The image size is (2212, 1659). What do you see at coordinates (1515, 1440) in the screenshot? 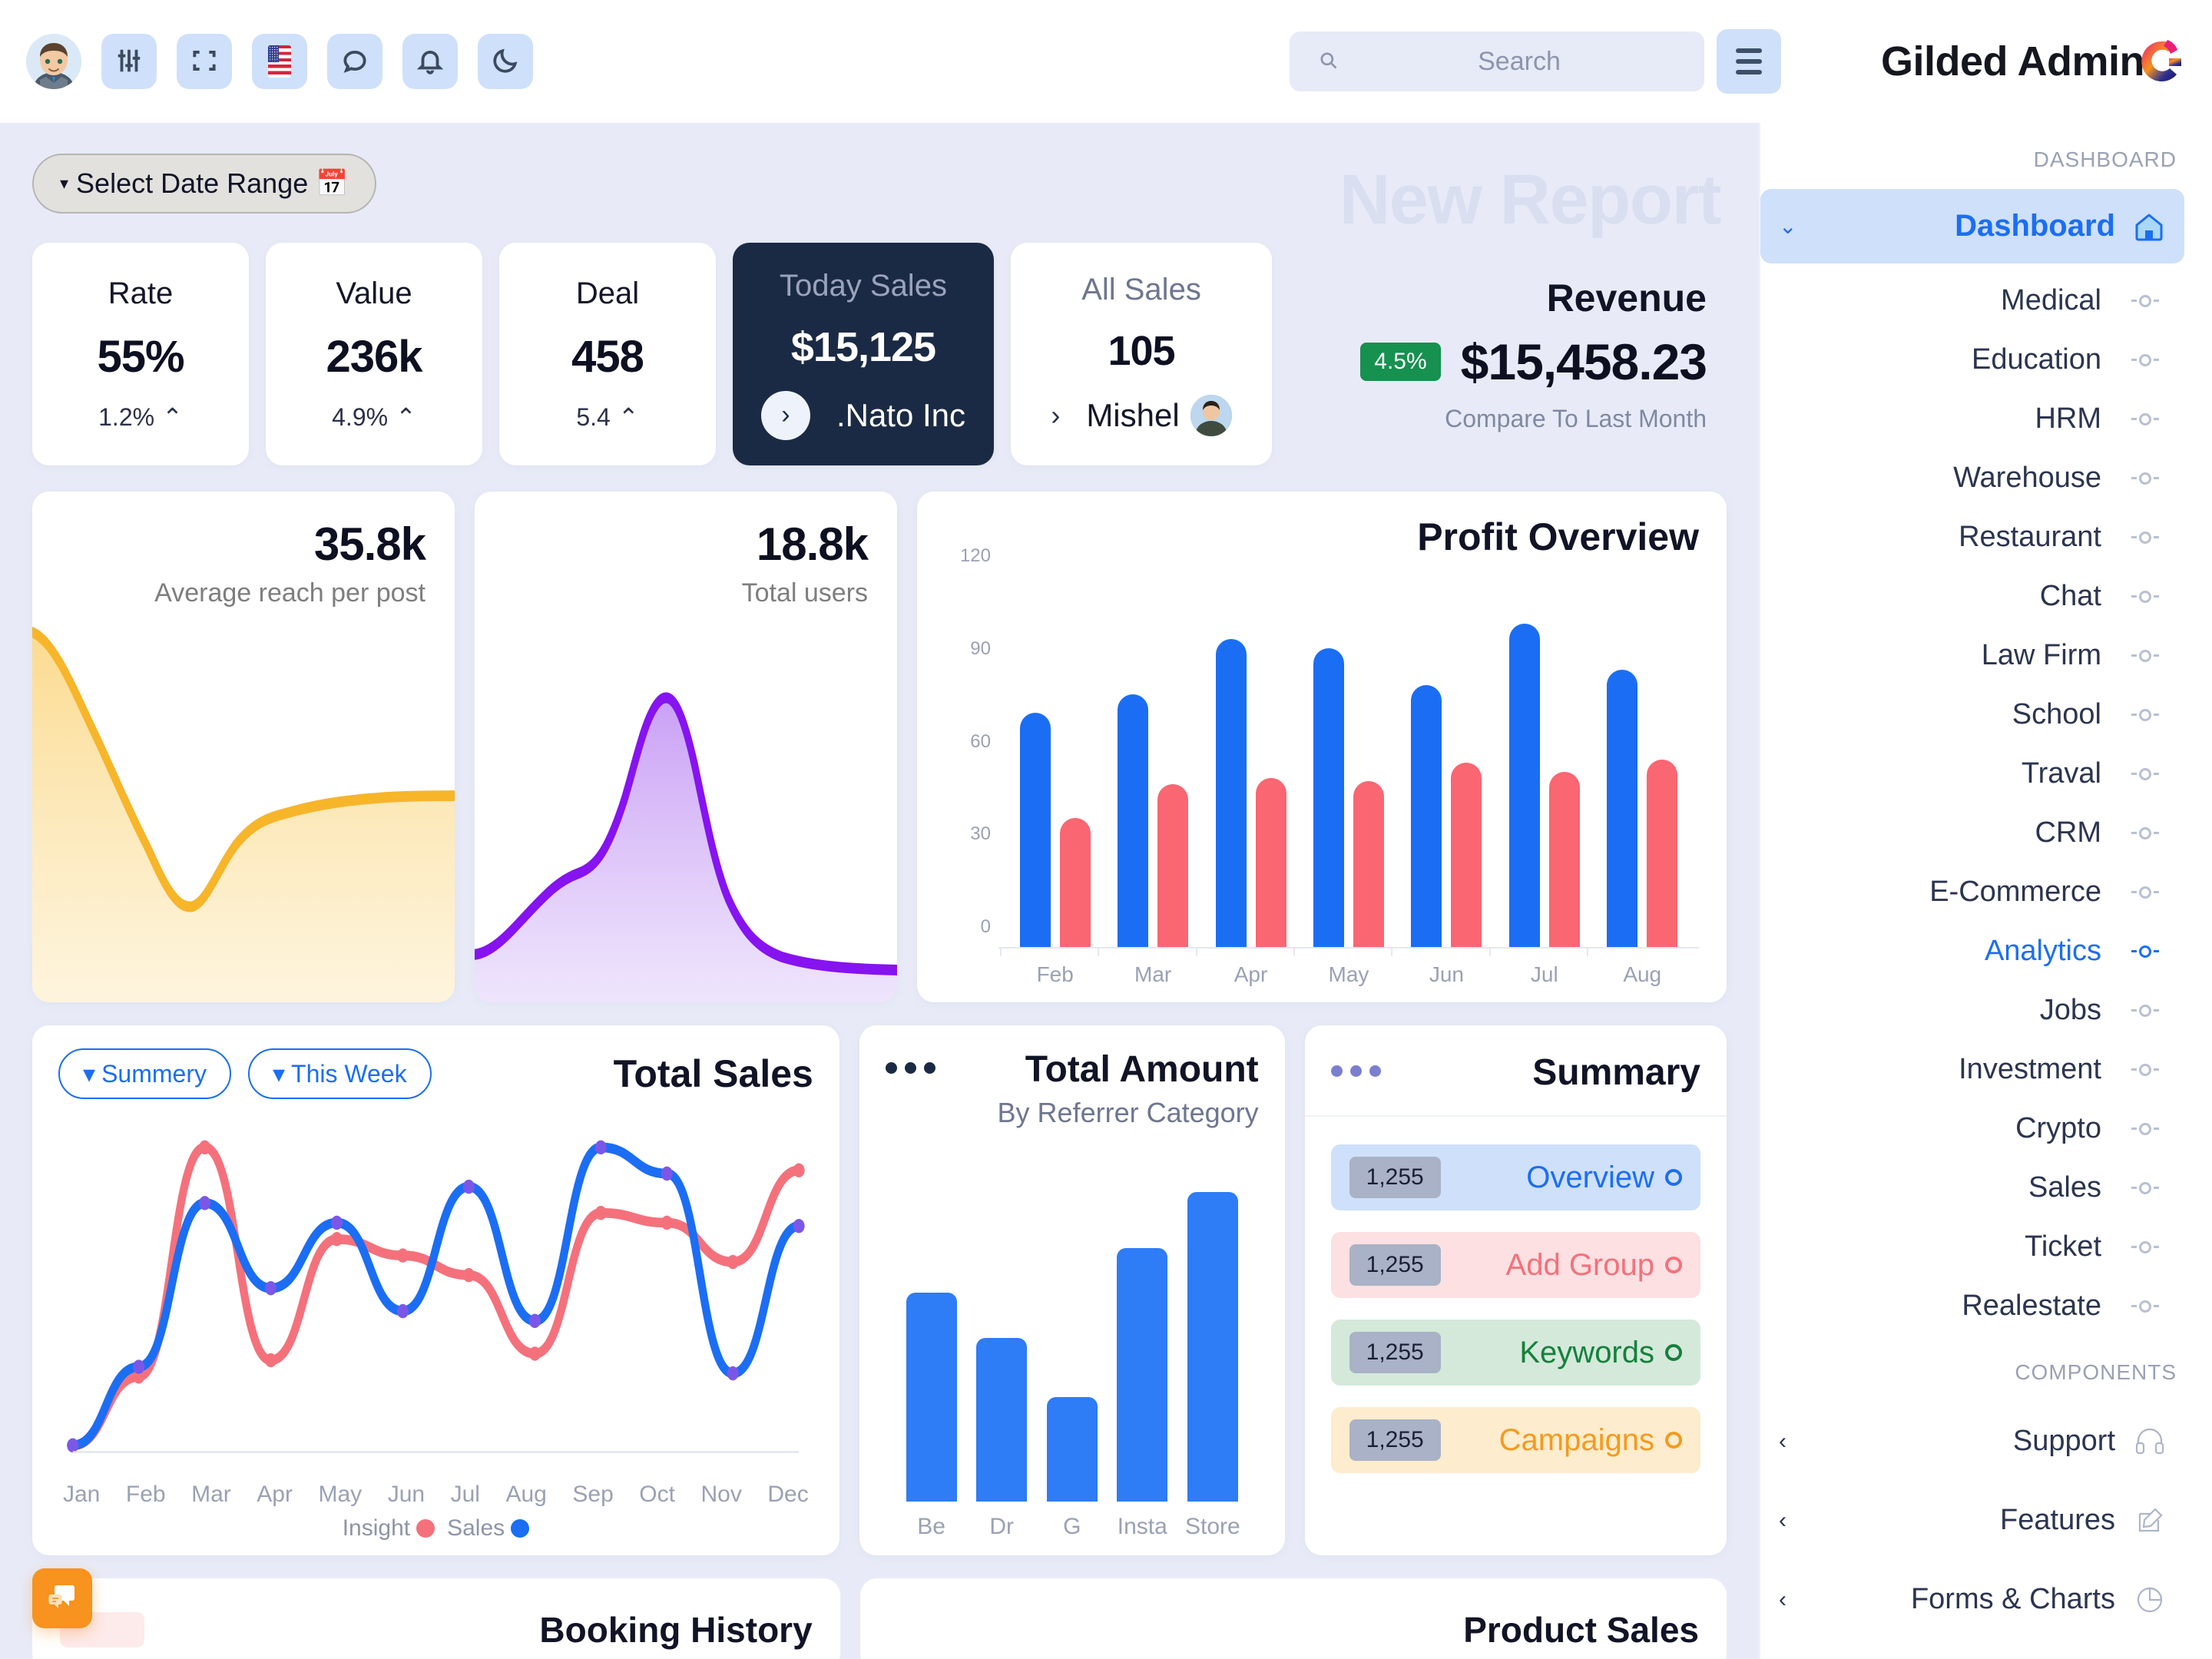
I see `summary-row: 1,255 Campaigns` at bounding box center [1515, 1440].